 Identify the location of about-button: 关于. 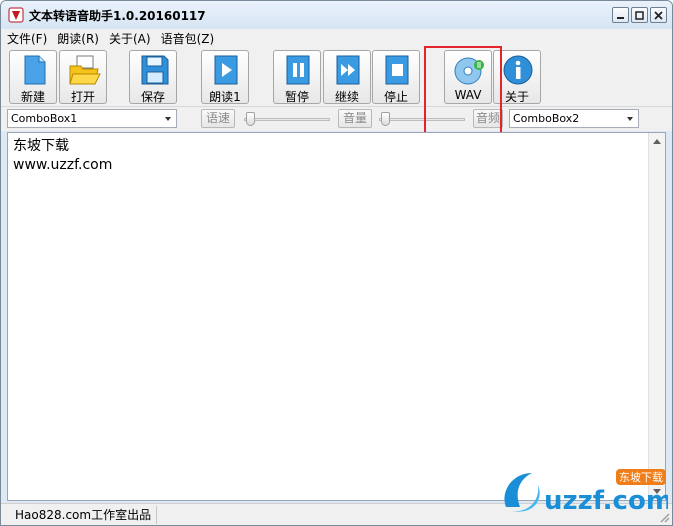
(517, 77).